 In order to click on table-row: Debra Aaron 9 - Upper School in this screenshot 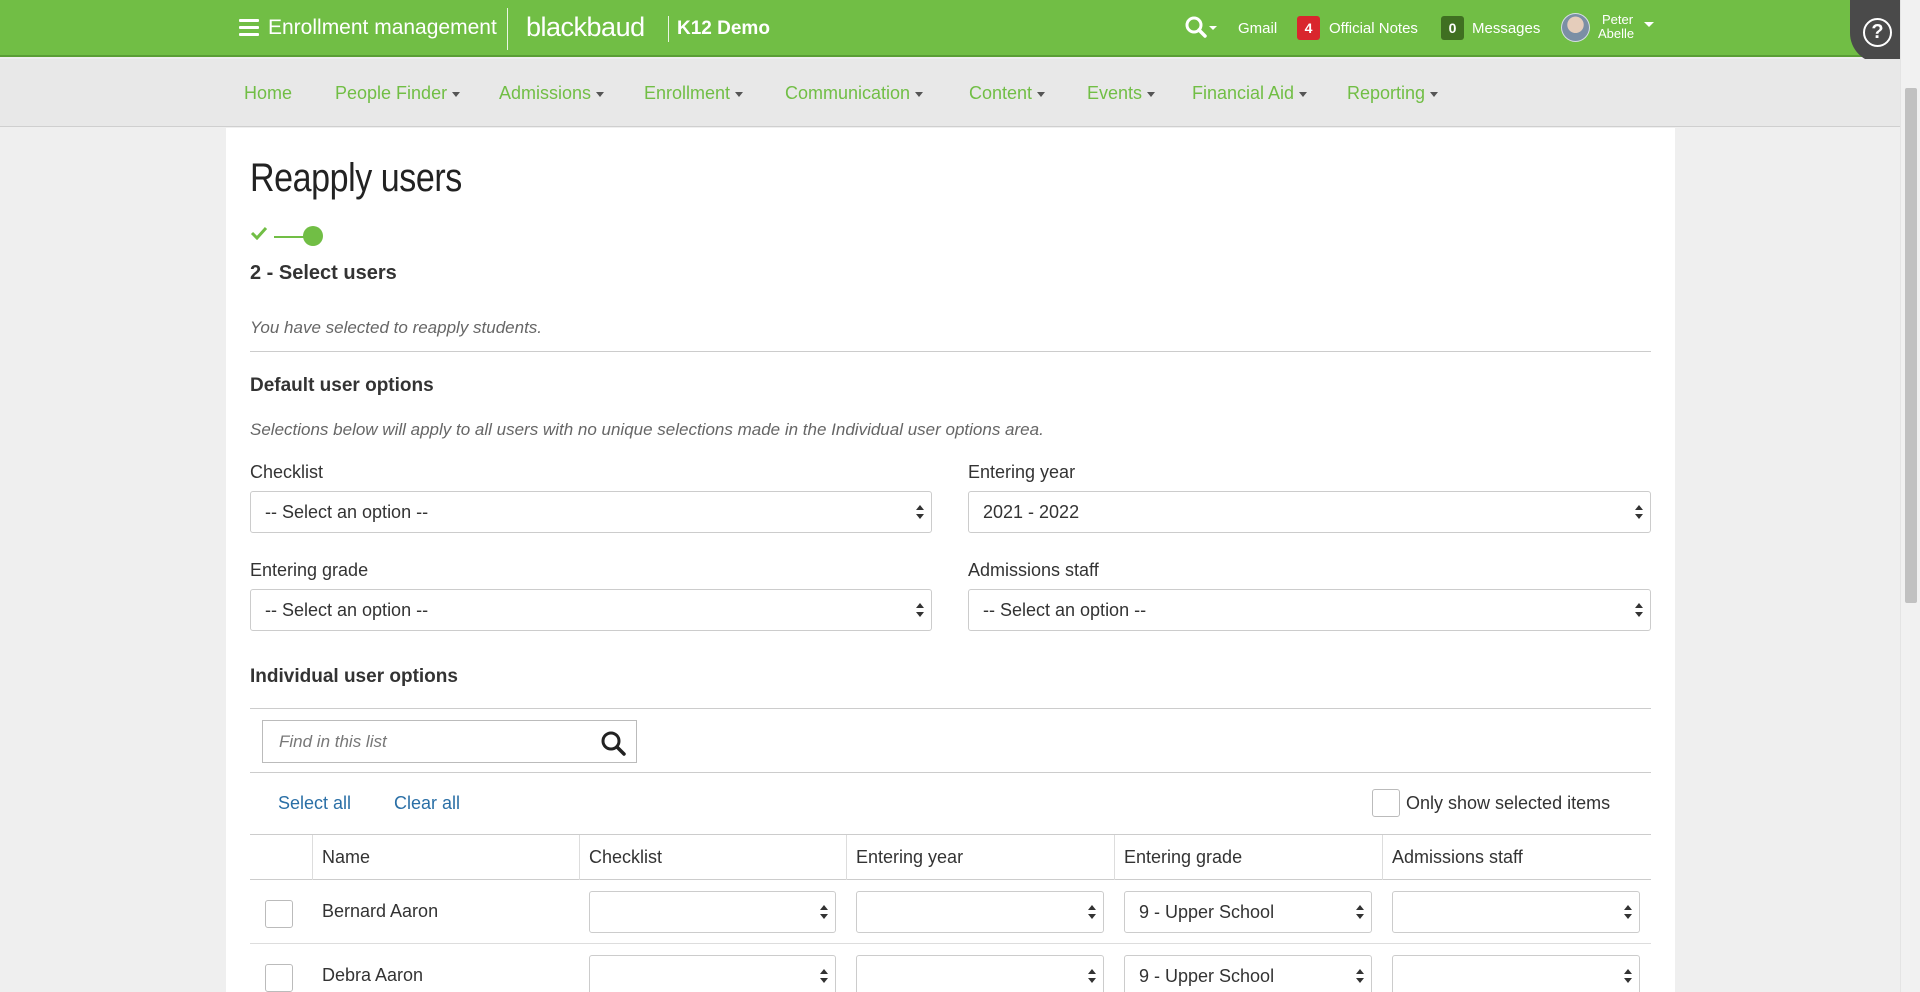, I will do `click(950, 968)`.